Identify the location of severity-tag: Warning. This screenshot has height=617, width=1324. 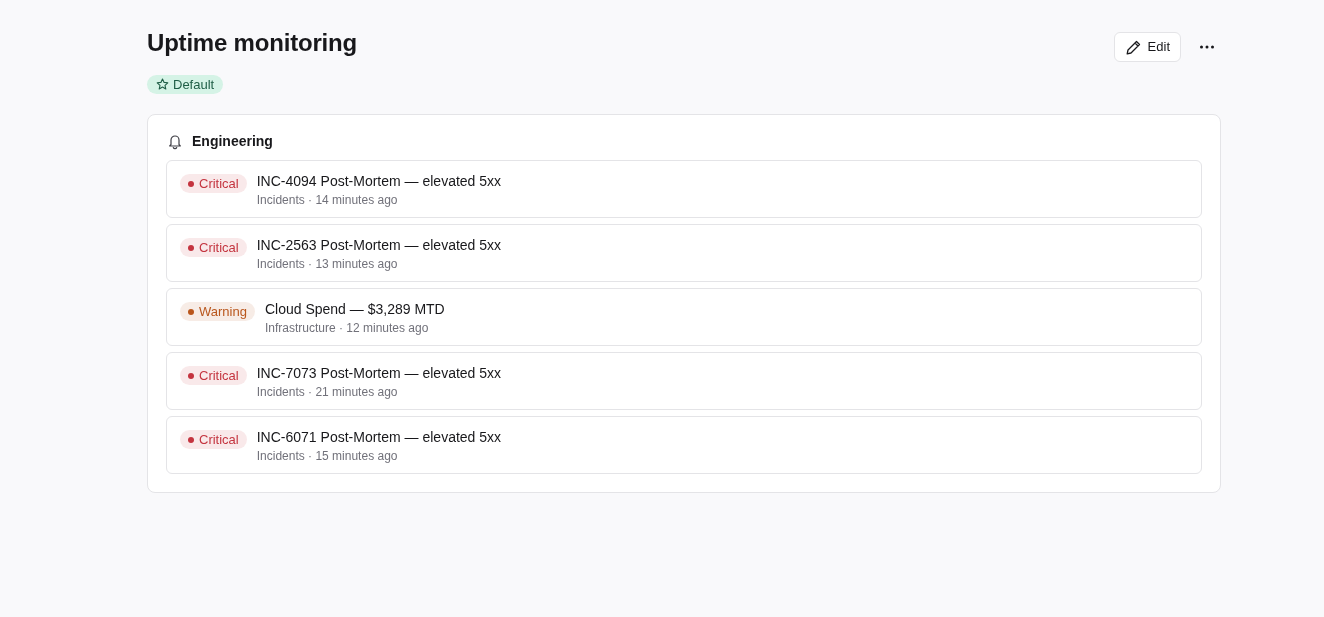
(217, 311).